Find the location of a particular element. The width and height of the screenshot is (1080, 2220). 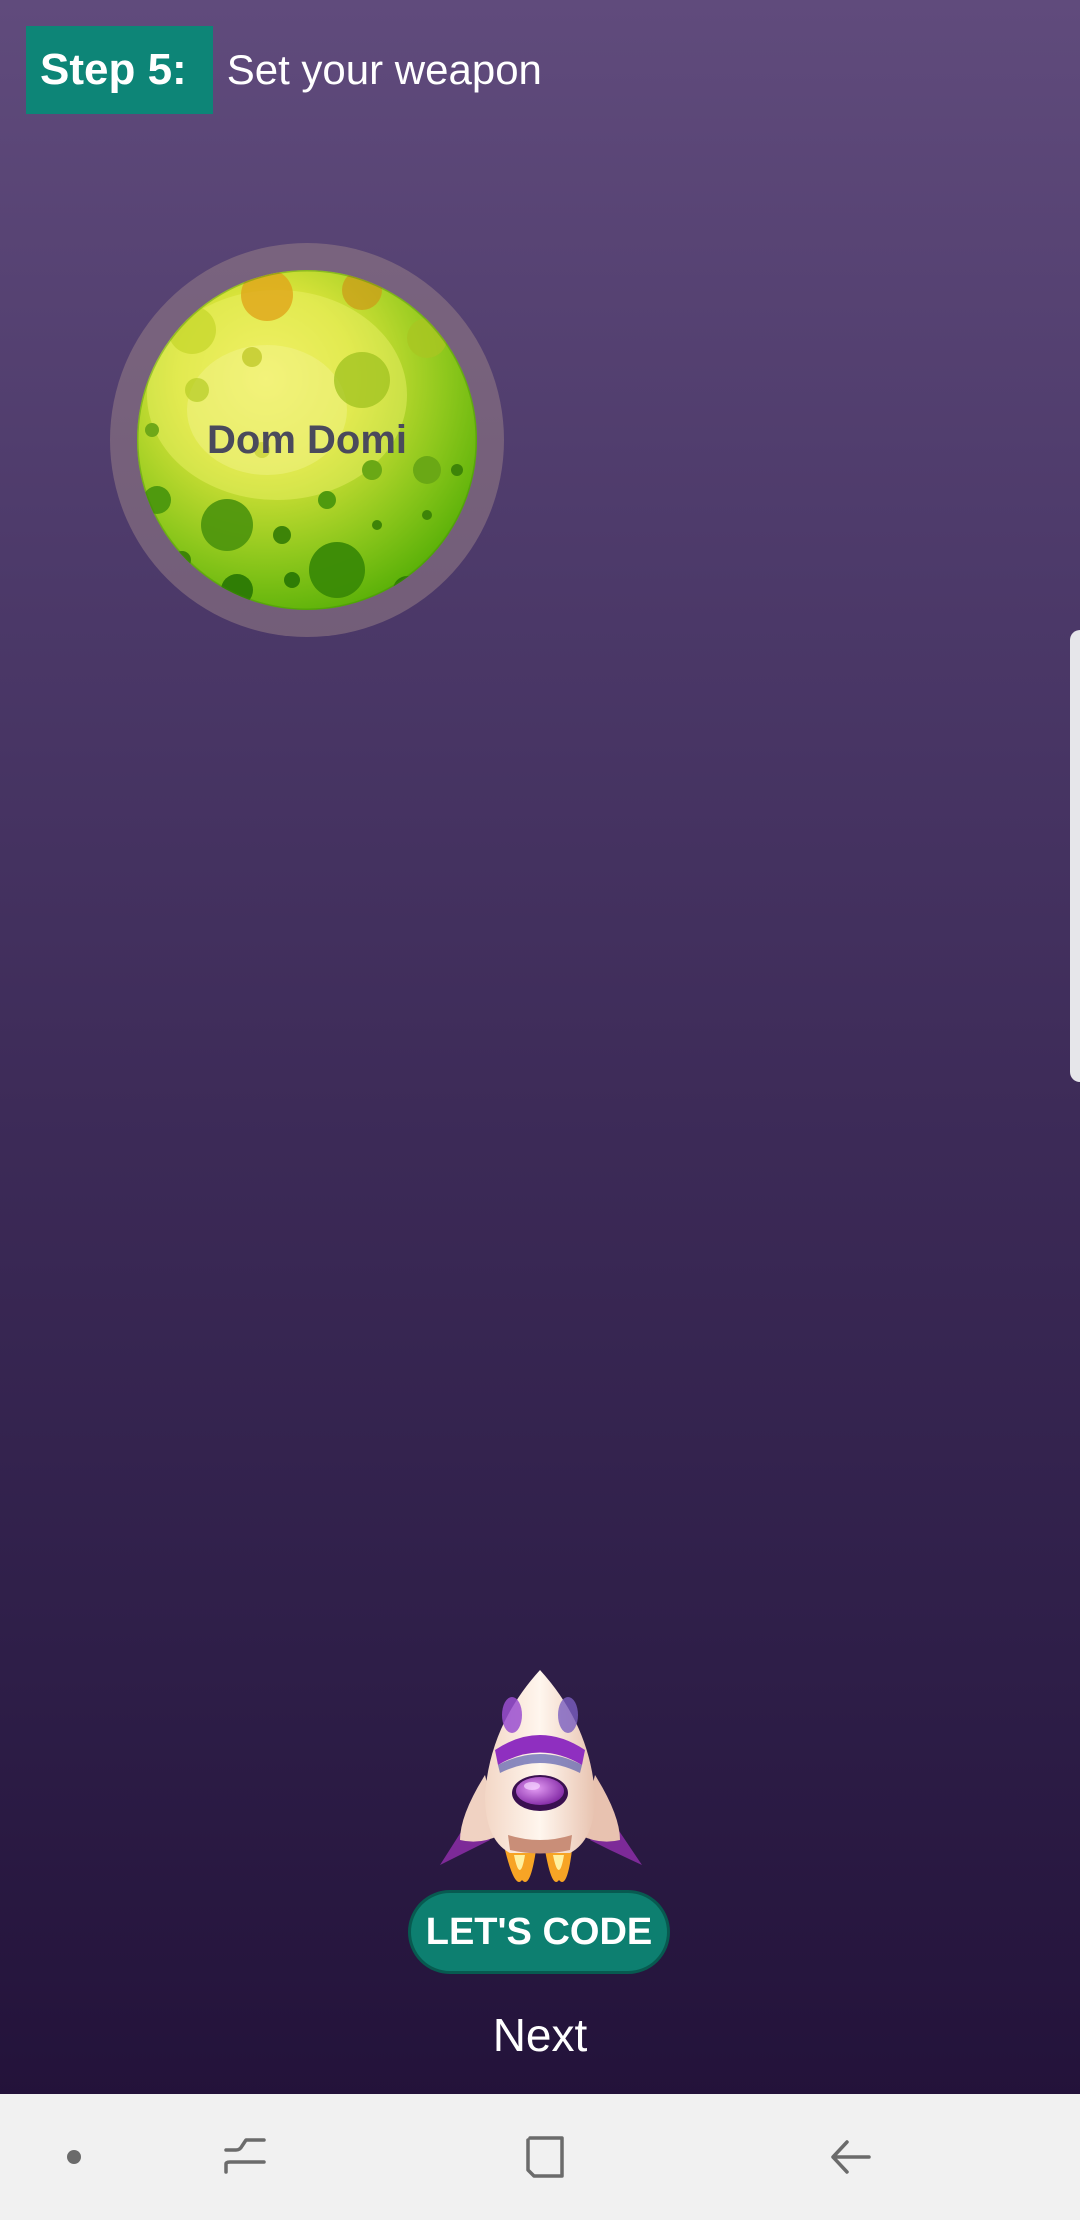

dot-icon is located at coordinates (74, 2157).